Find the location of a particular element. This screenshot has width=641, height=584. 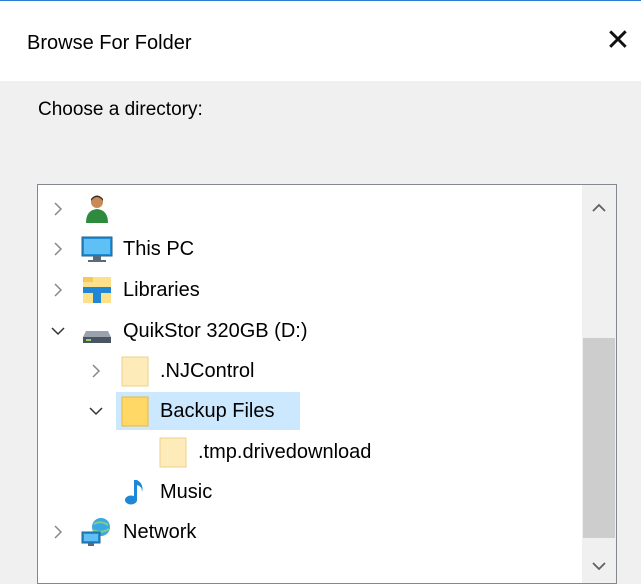

dialog-title: Browse For Folder is located at coordinates (109, 43).